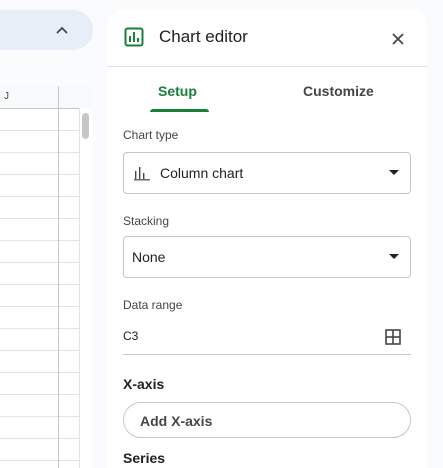 The height and width of the screenshot is (468, 443). What do you see at coordinates (176, 421) in the screenshot?
I see `add-x-axis-label: Add X-axis` at bounding box center [176, 421].